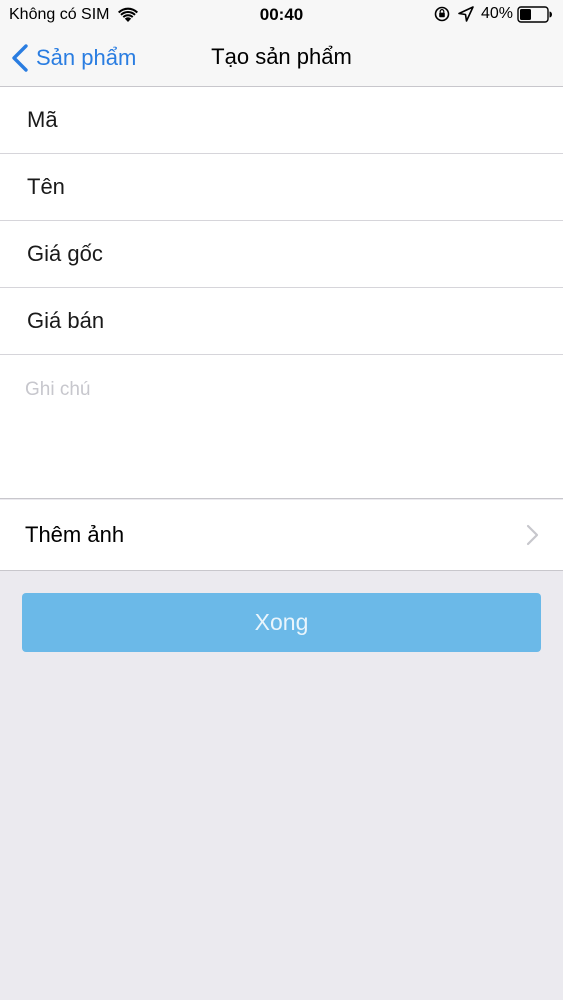 This screenshot has height=1000, width=563. What do you see at coordinates (75, 534) in the screenshot?
I see `add-photo-label: Thêm ảnh` at bounding box center [75, 534].